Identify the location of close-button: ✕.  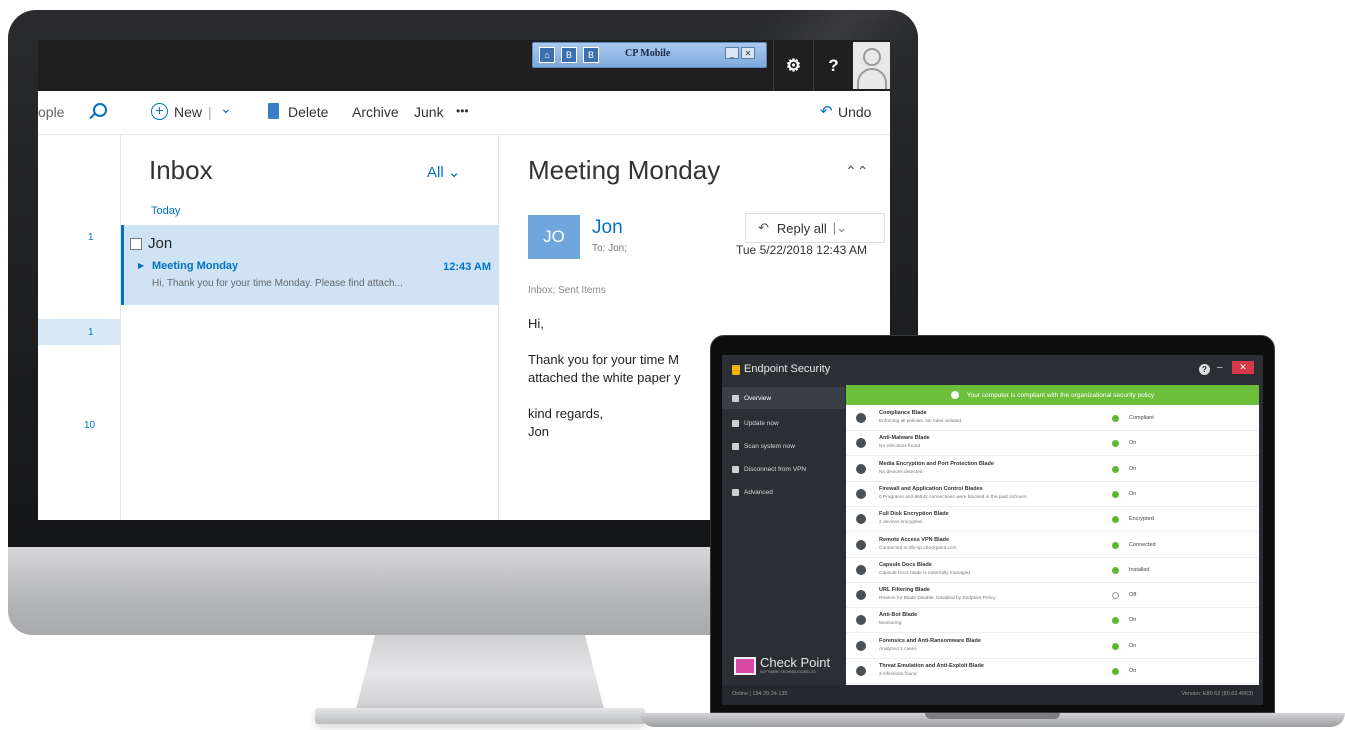
(1243, 367).